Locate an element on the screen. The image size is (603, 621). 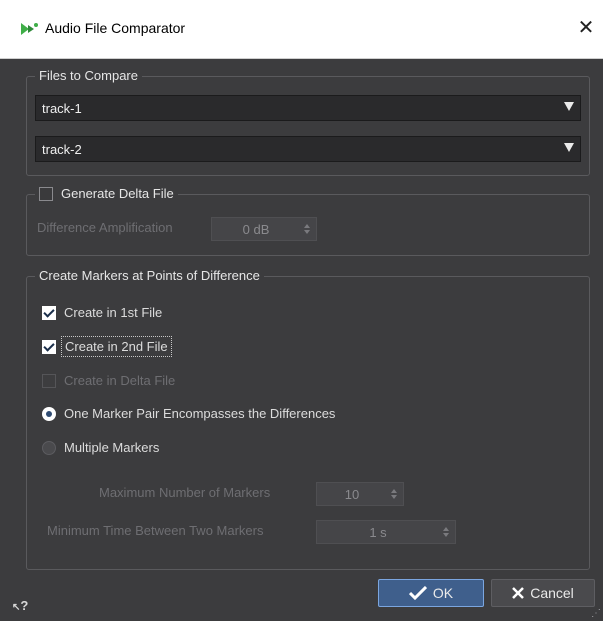
file2-value: track-2 is located at coordinates (62, 149).